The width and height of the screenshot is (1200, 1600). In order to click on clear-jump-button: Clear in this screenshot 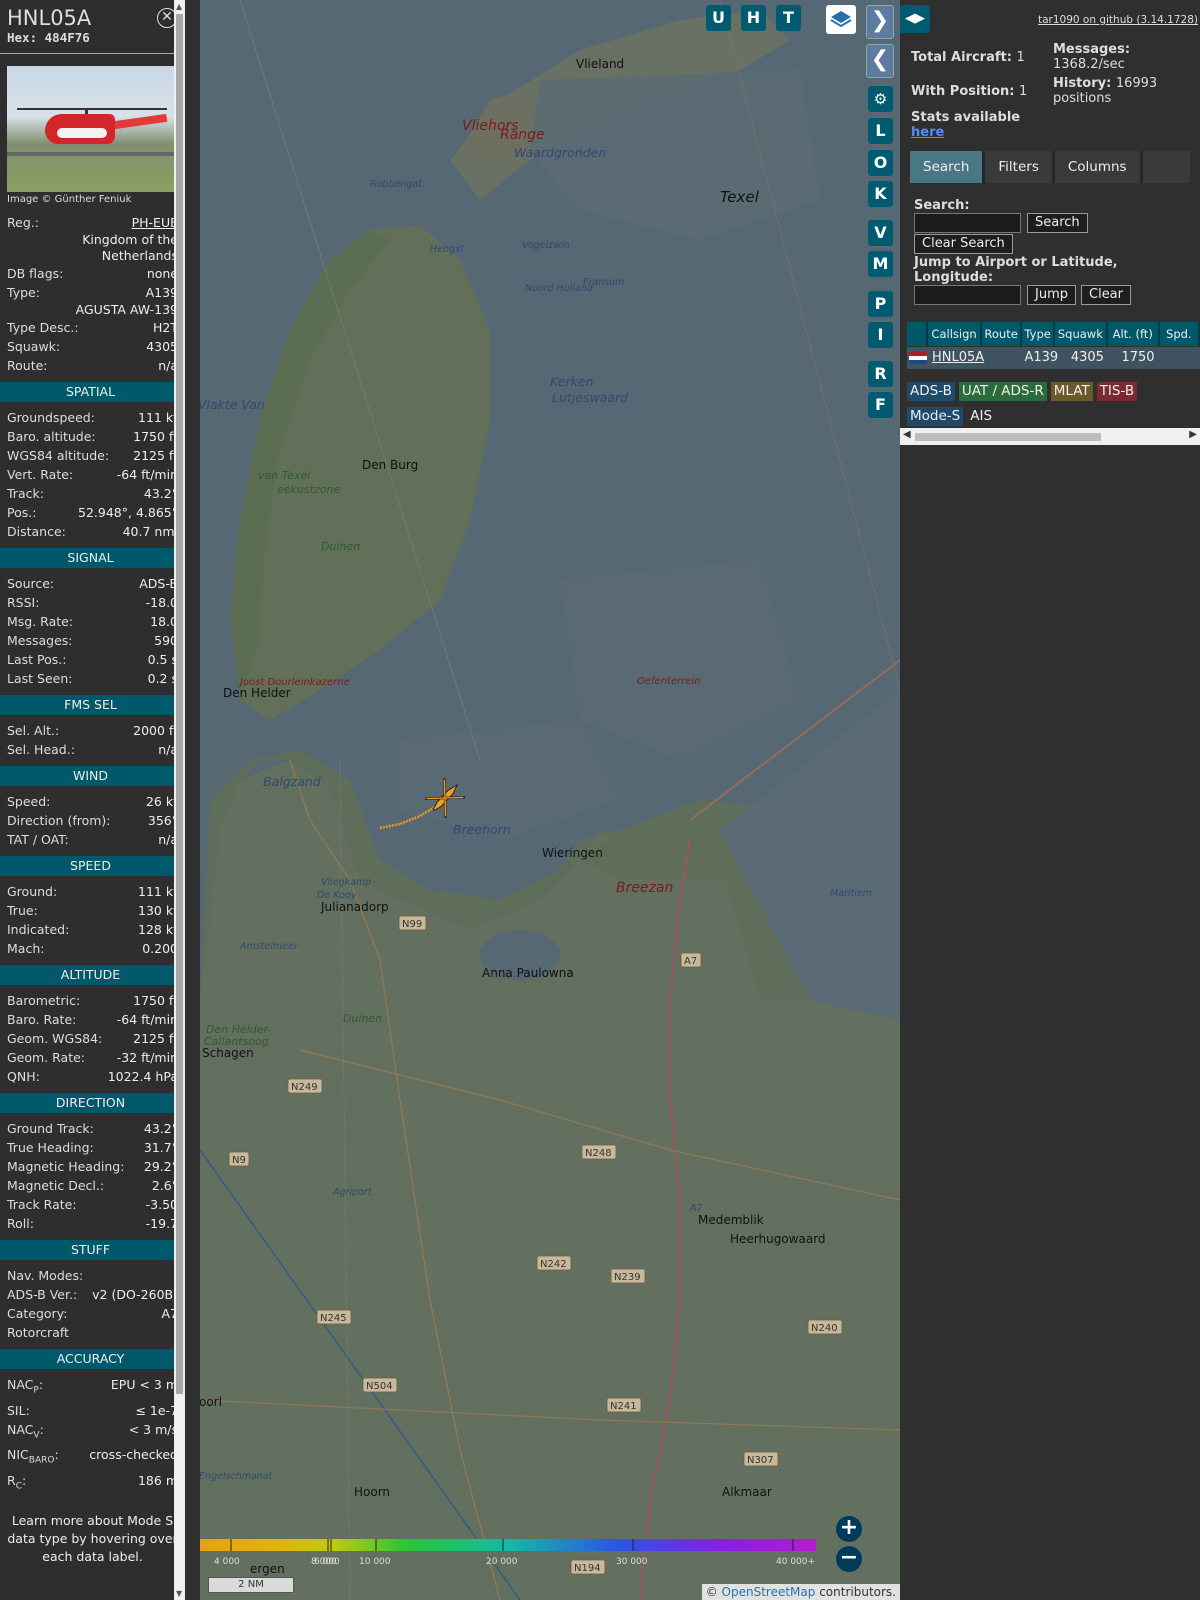, I will do `click(1106, 295)`.